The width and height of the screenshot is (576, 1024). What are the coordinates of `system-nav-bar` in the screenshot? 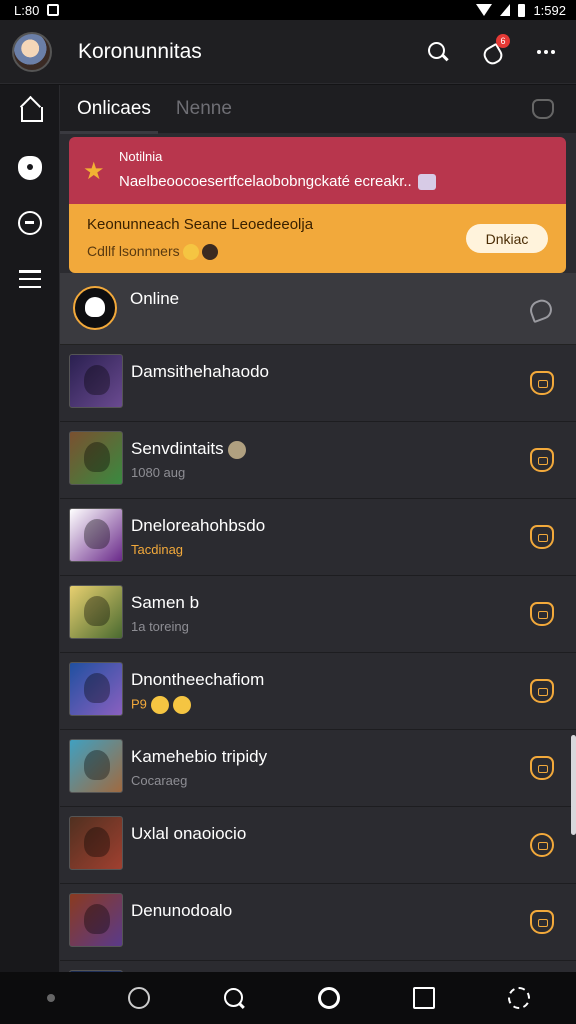 It's located at (288, 998).